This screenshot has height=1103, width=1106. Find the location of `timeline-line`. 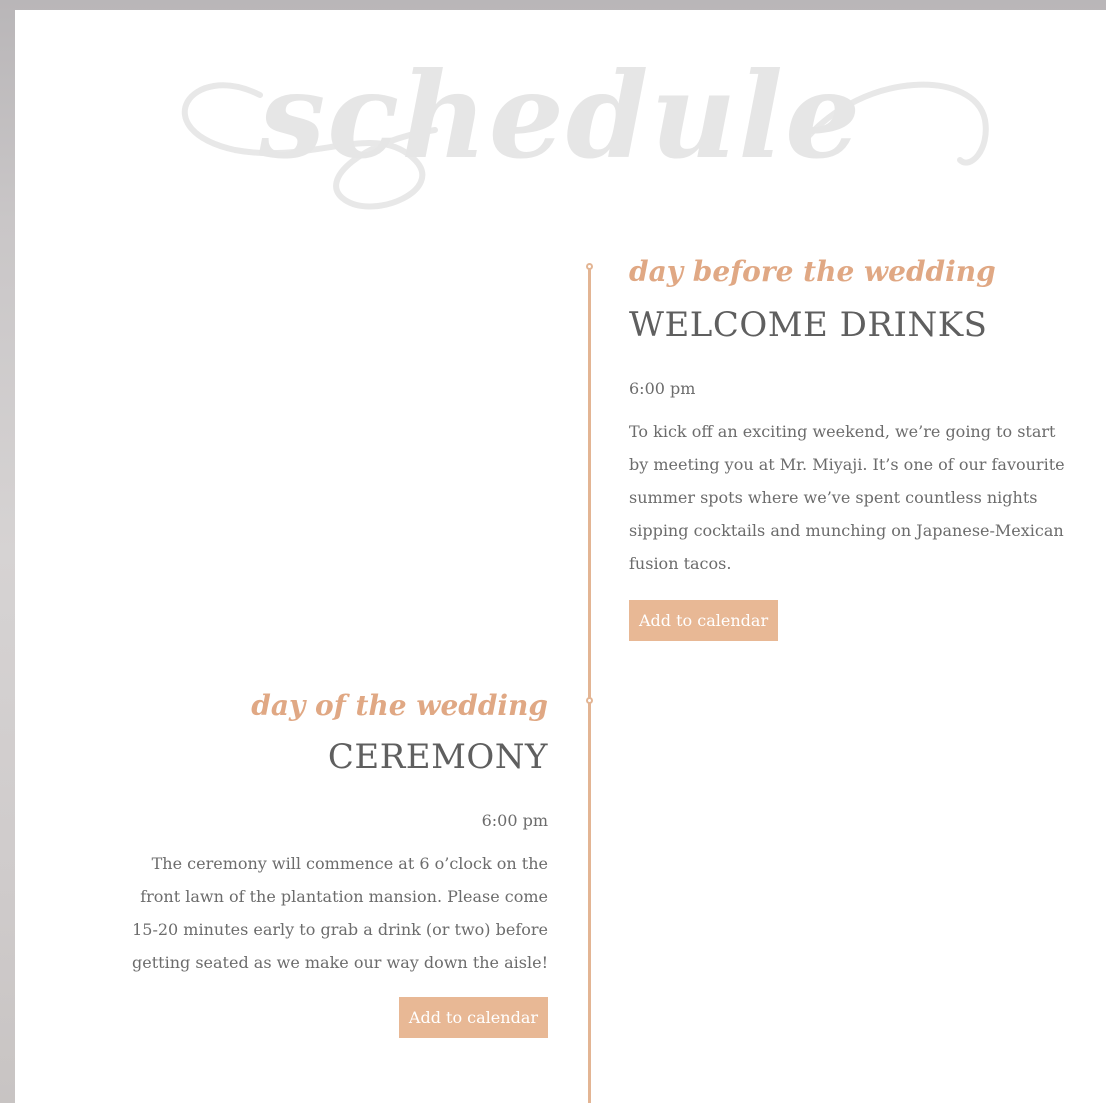

timeline-line is located at coordinates (589, 685).